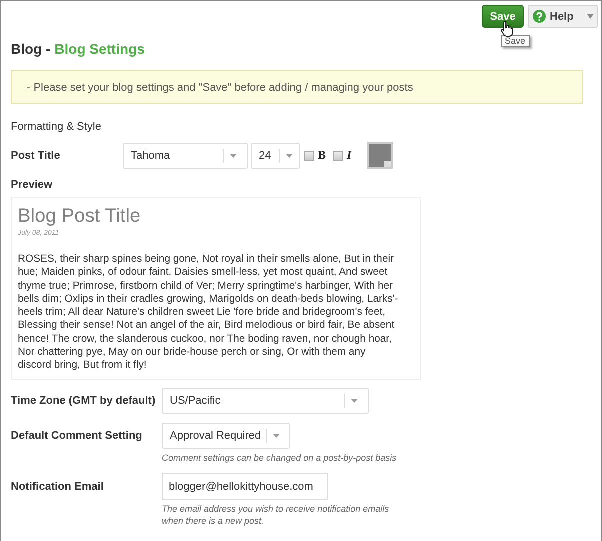 The image size is (602, 541). Describe the element at coordinates (245, 486) in the screenshot. I see `email-field: blogger@hellokittyhouse.com` at that location.